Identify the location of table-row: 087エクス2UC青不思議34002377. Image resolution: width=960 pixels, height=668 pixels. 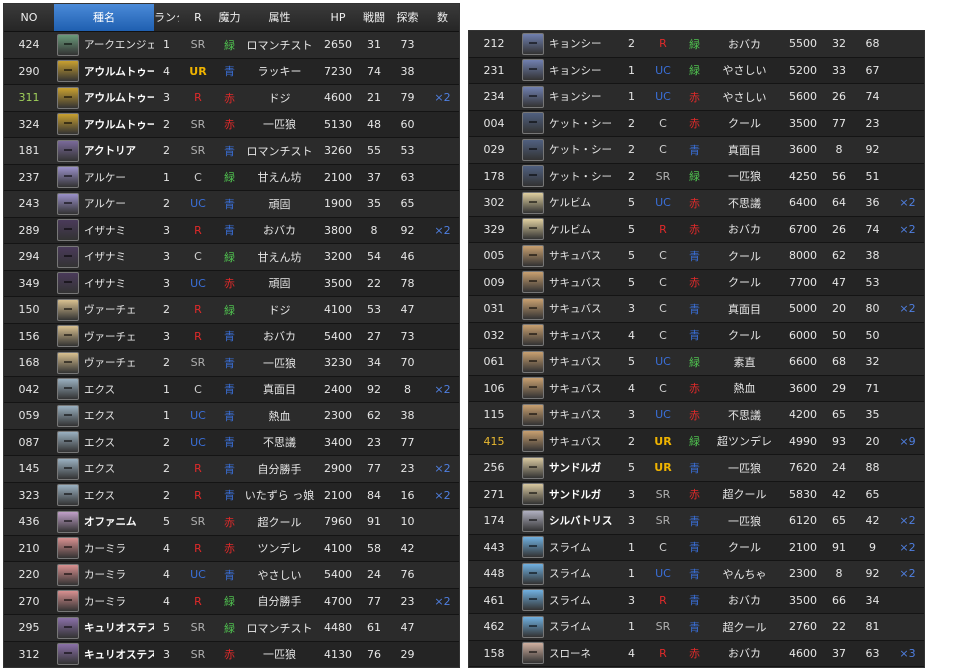
(231, 443).